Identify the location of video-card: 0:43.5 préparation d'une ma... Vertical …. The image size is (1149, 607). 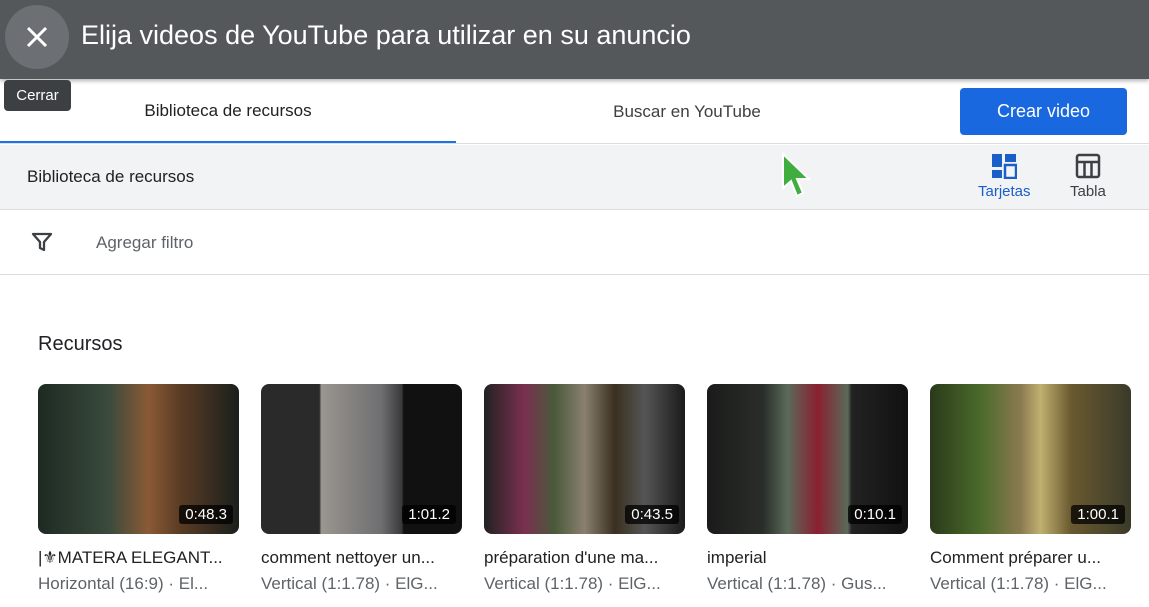
(584, 489).